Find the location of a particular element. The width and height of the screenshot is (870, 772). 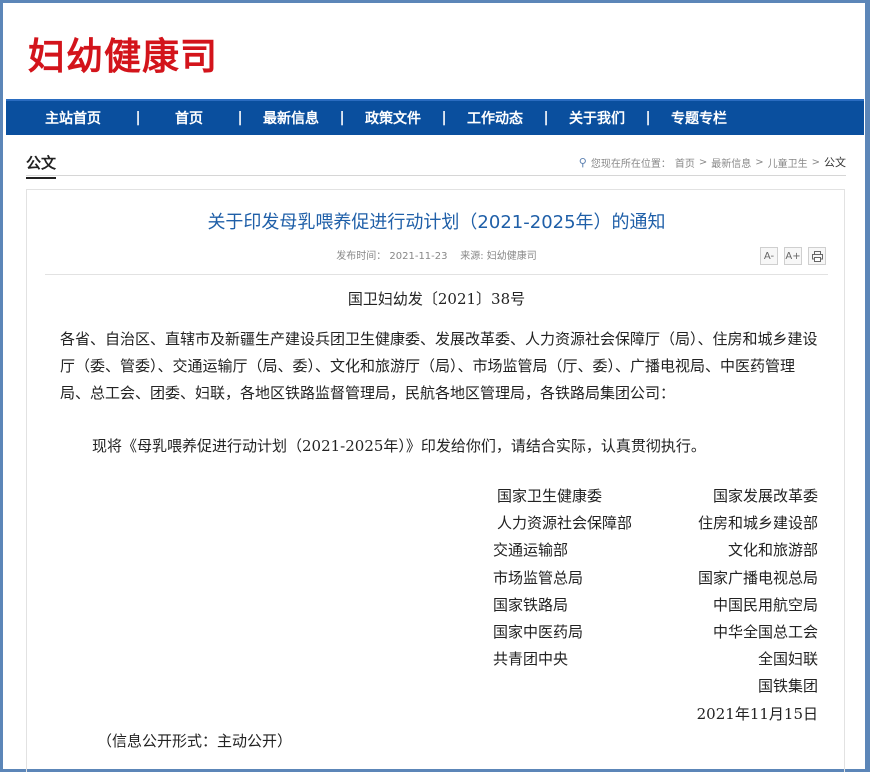

breadcrumb-bar: 公文 ⚲ 您现在所在位置： 首页 > 最新信息 > 儿童卫生 > 公文 is located at coordinates (436, 164).